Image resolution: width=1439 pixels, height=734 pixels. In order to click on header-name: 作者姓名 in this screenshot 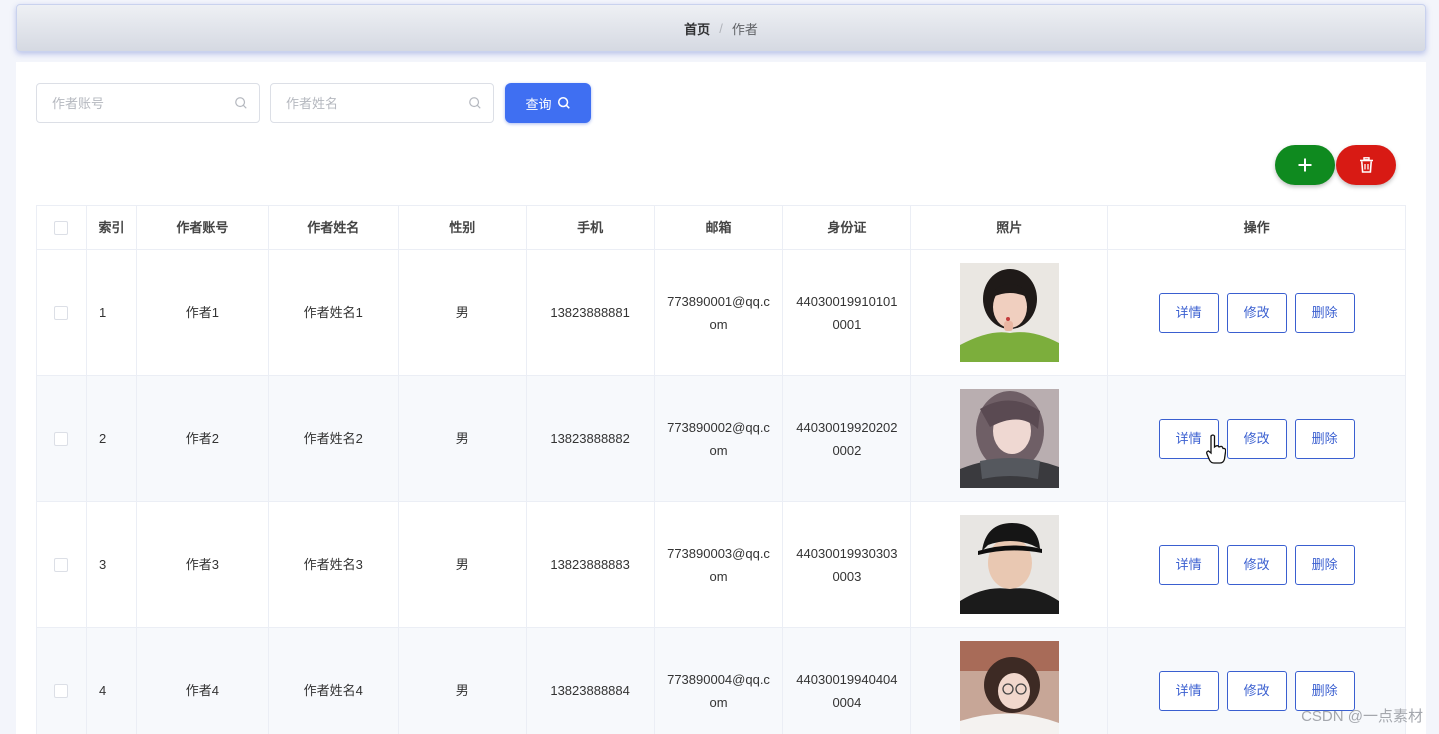, I will do `click(333, 228)`.